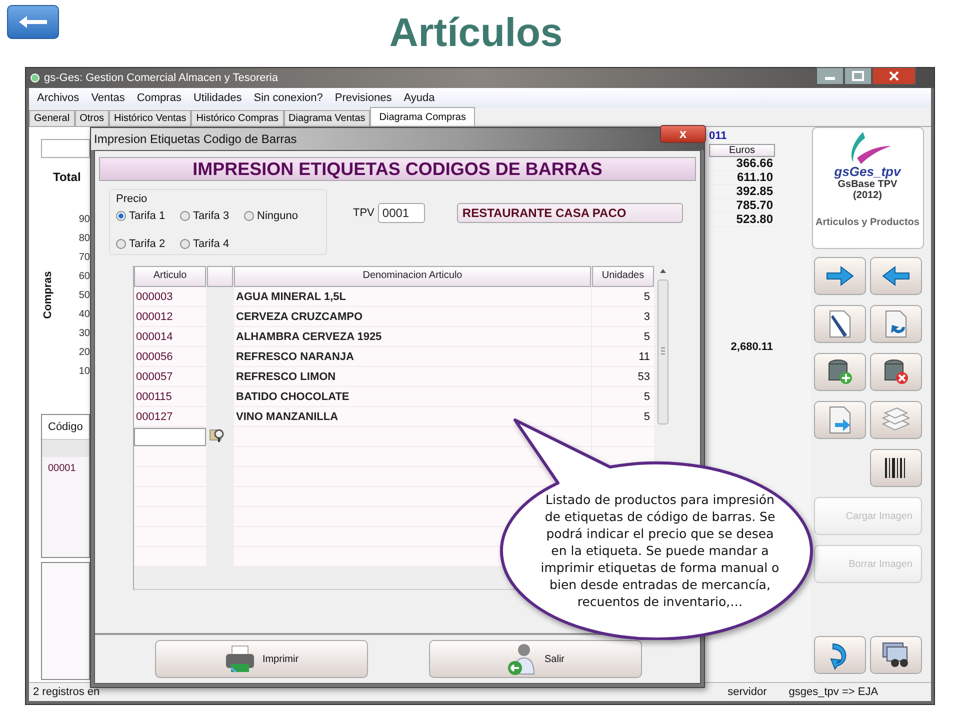 The width and height of the screenshot is (960, 720). Describe the element at coordinates (84, 239) in the screenshot. I see `tick-label: 80` at that location.